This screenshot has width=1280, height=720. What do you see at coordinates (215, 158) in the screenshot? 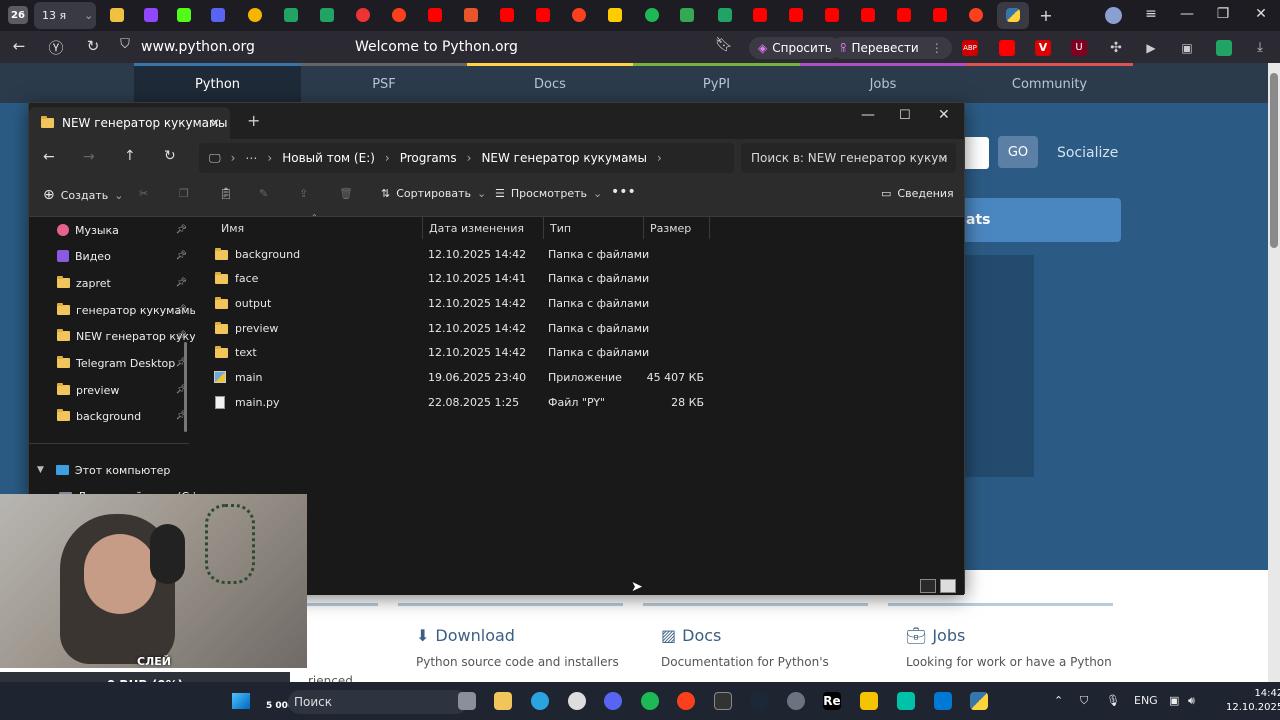
I see `monitor-icon: 🖵︎` at bounding box center [215, 158].